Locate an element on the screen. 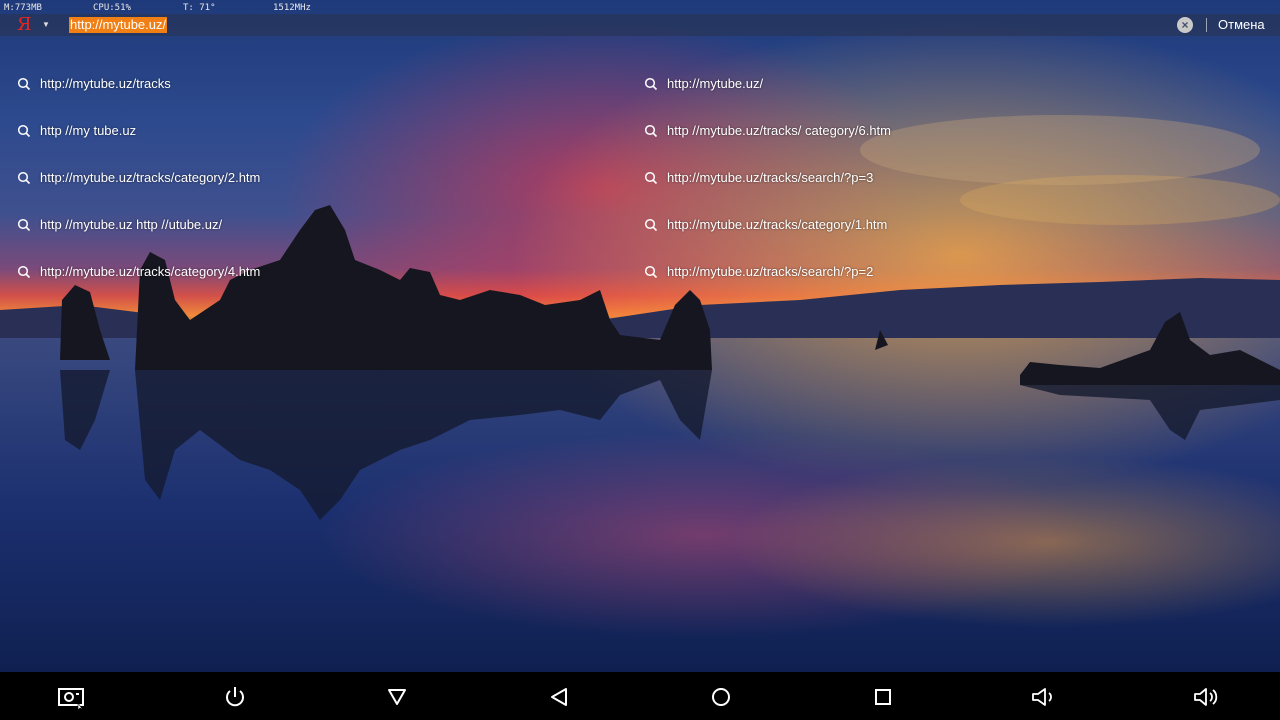 The image size is (1280, 720). status-overlay: M:773MB CPU:51% T: 71° 1512MHz is located at coordinates (200, 7).